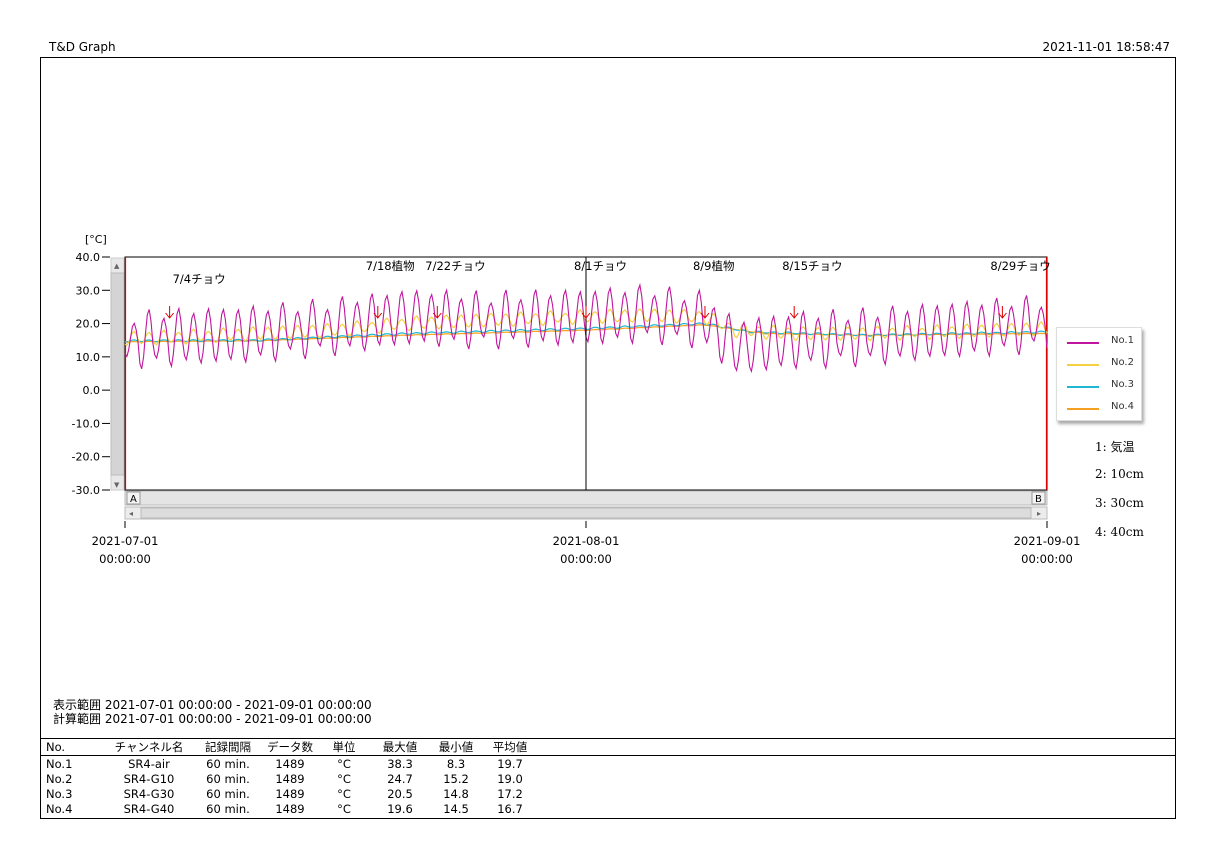 Image resolution: width=1217 pixels, height=860 pixels. I want to click on legend-item-2: No.2, so click(1103, 364).